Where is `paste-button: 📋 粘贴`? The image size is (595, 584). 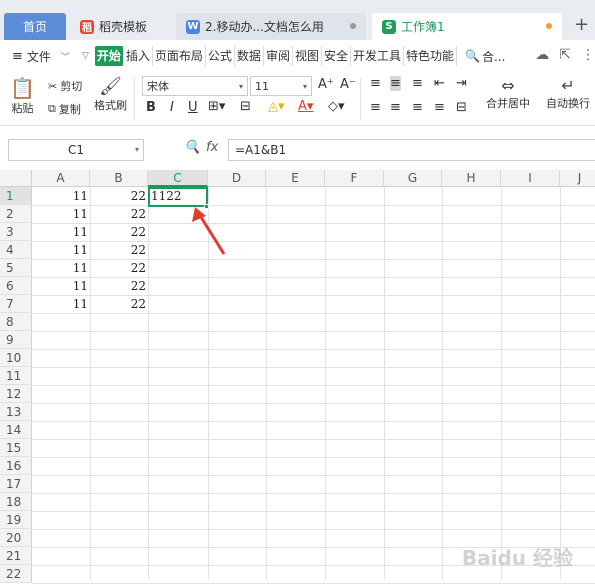
paste-button: 📋 粘贴 is located at coordinates (22, 96).